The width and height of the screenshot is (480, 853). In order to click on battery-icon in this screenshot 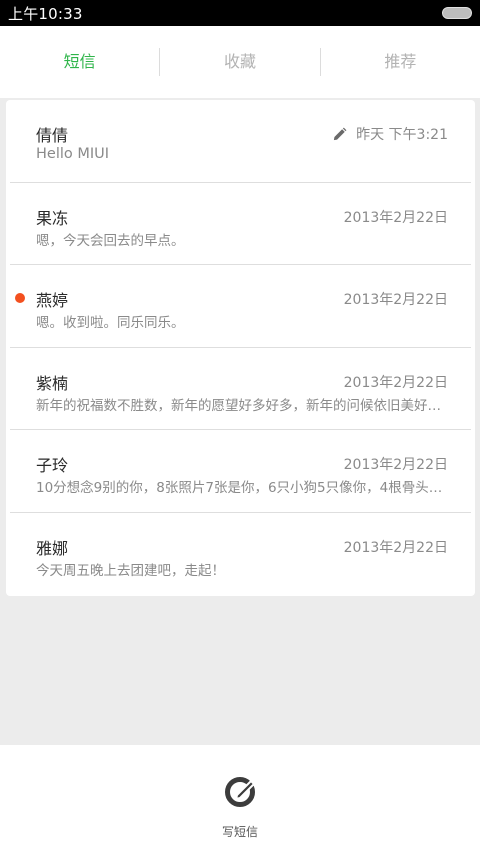, I will do `click(457, 13)`.